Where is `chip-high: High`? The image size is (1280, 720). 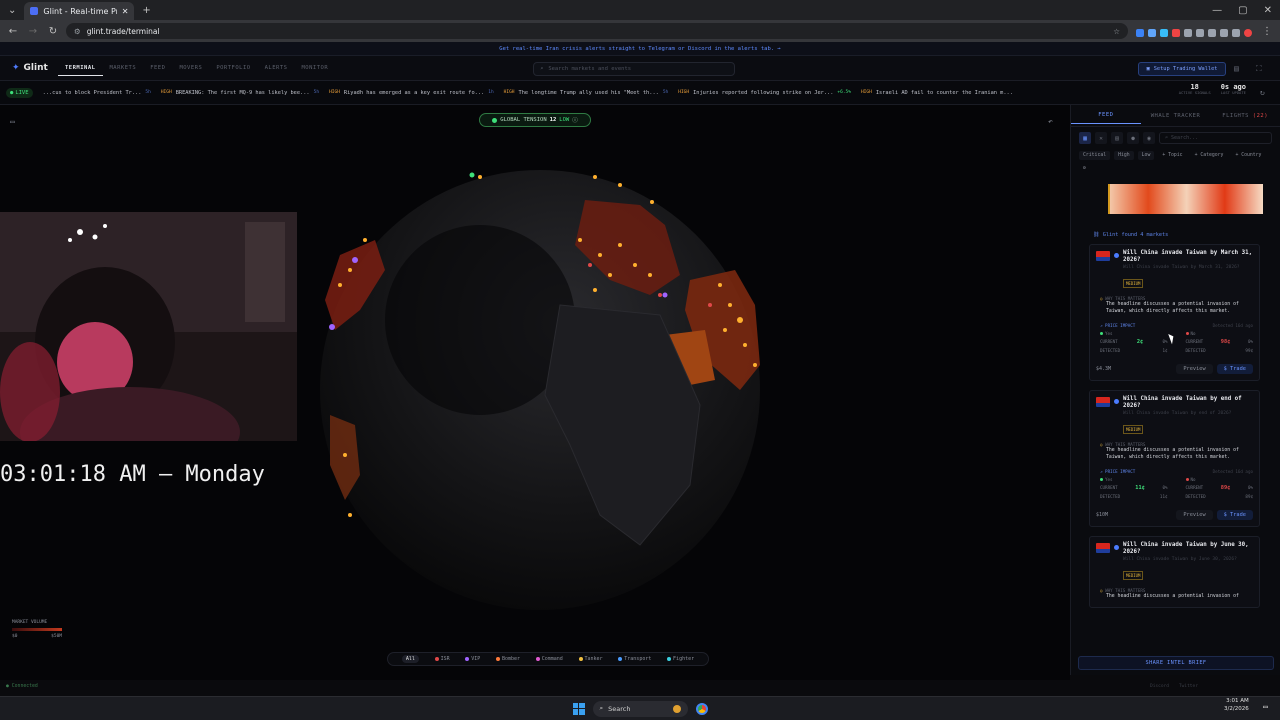 chip-high: High is located at coordinates (1124, 155).